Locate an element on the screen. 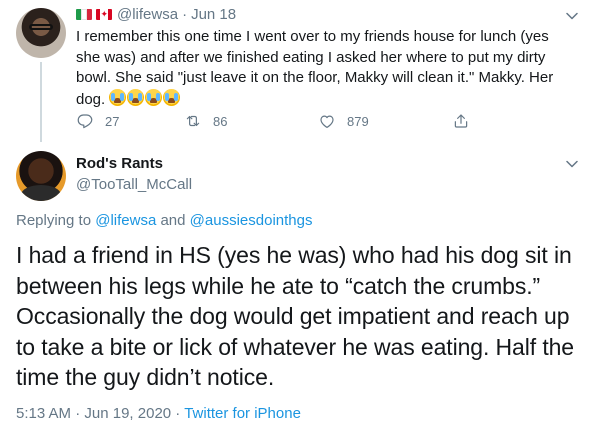 This screenshot has width=598, height=443. share-icon is located at coordinates (461, 121).